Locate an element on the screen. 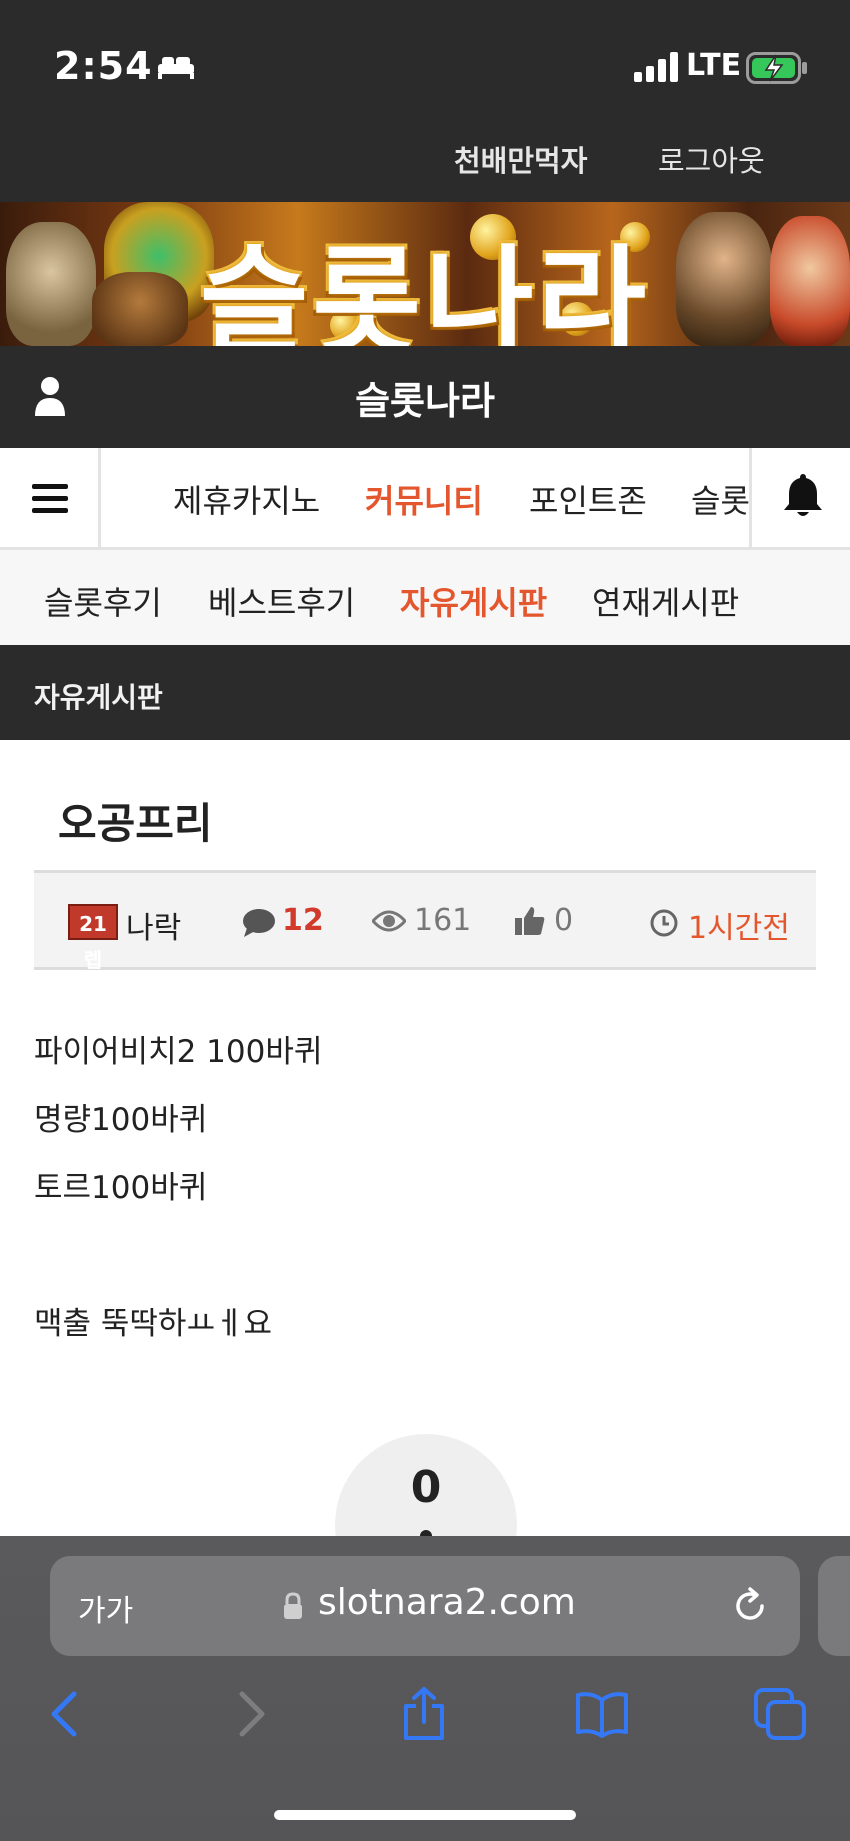 This screenshot has width=850, height=1841. thumbs-up-icon is located at coordinates (530, 921).